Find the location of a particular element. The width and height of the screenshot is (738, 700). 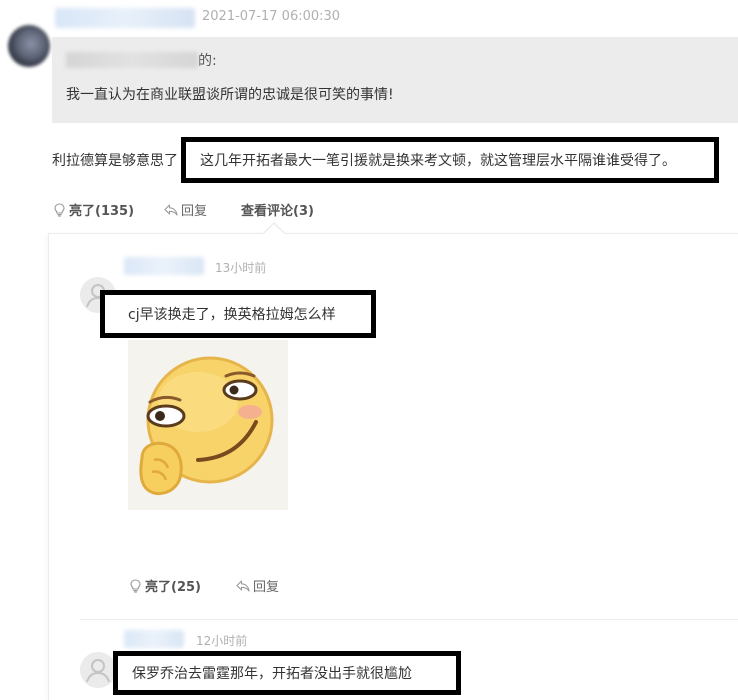

comment-text-highlight: cj早该换走了，换英格拉姆怎么样 is located at coordinates (238, 314).